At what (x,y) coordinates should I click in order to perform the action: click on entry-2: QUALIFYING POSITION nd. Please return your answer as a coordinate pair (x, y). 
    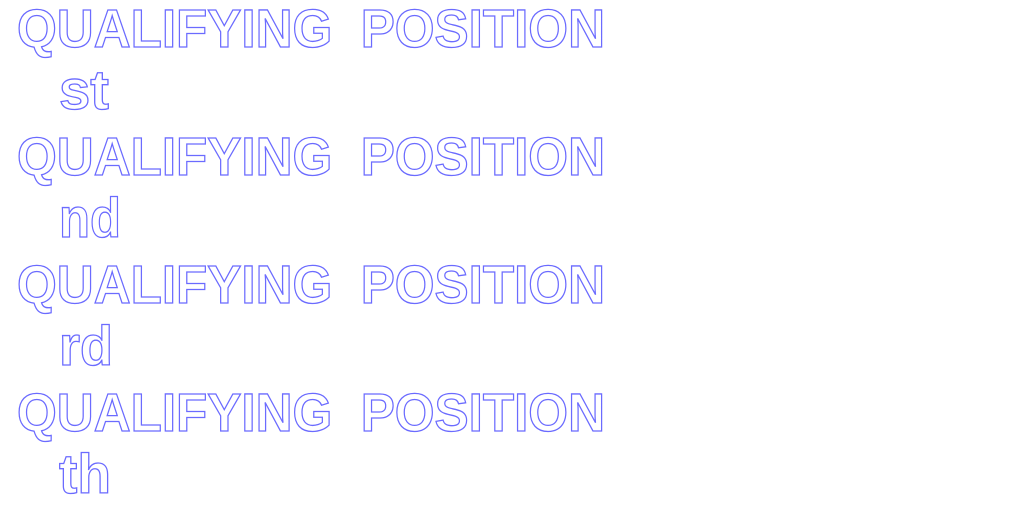
    Looking at the image, I should click on (310, 187).